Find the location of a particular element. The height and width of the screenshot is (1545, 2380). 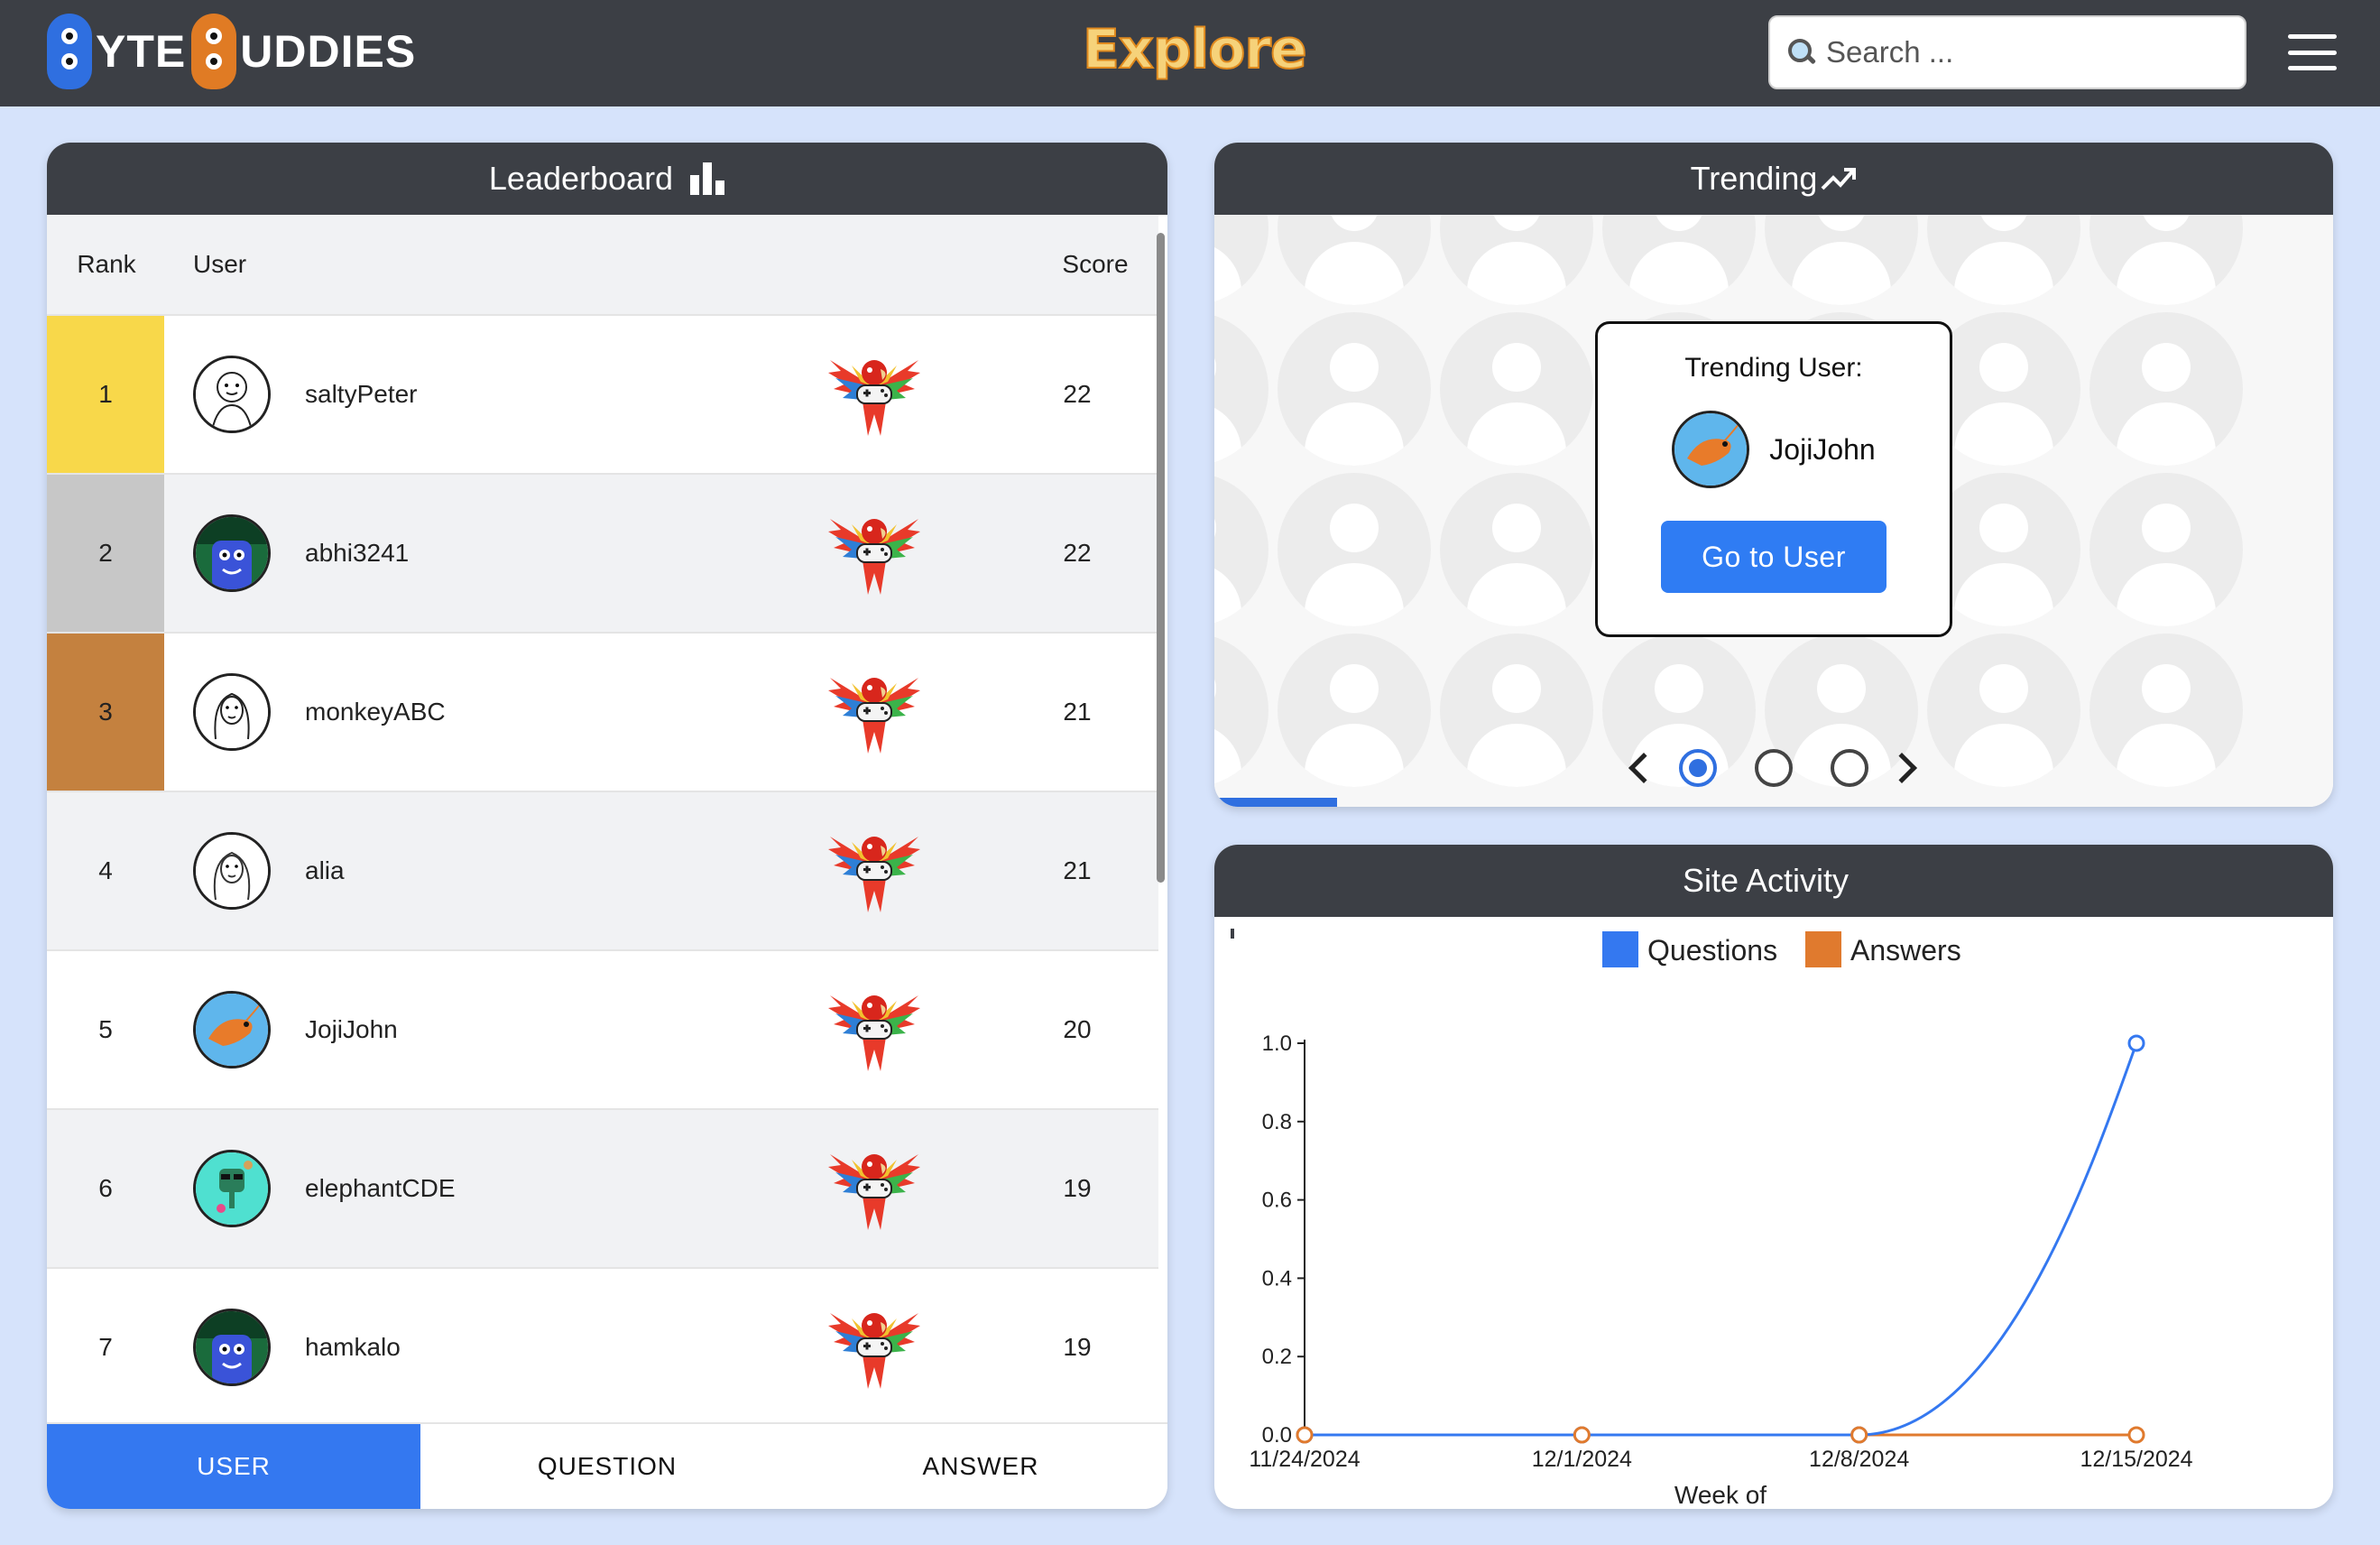

rank-cell: 1 is located at coordinates (105, 394).